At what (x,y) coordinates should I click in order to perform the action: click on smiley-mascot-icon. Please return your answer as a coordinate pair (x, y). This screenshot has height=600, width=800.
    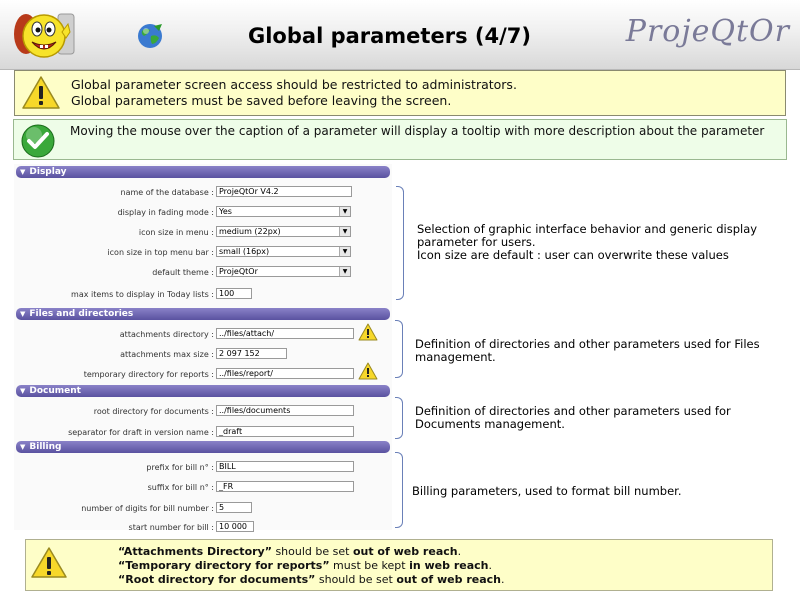
    Looking at the image, I should click on (44, 35).